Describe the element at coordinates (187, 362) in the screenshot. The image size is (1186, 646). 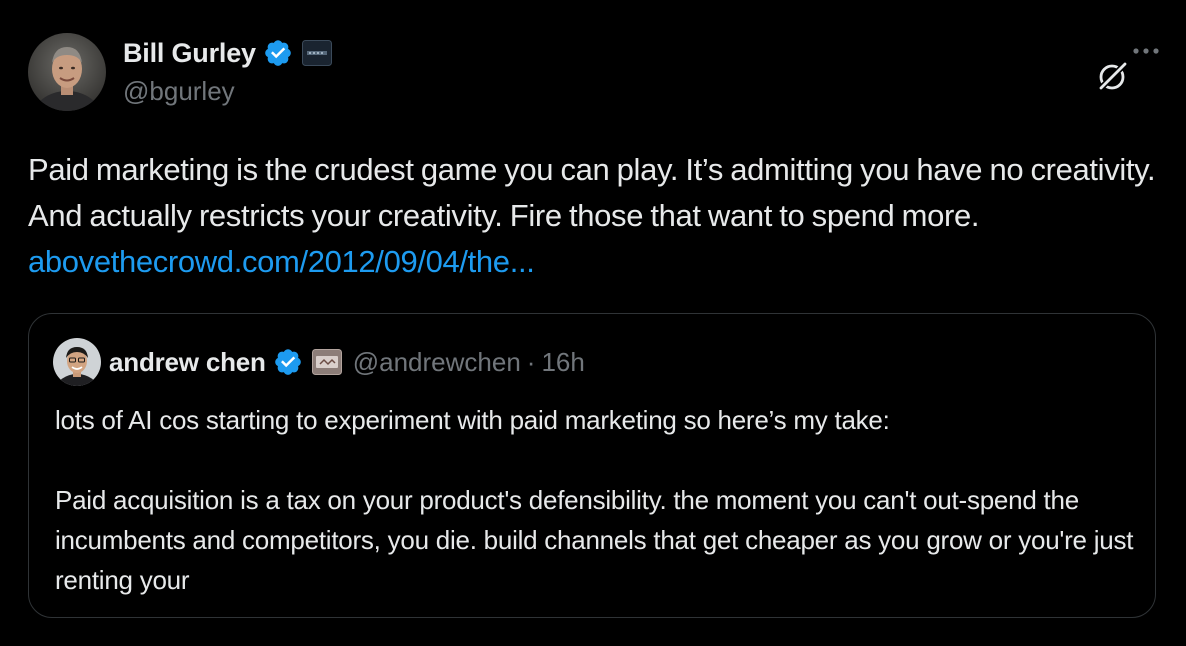
I see `quoted-display-name: andrew chen` at that location.